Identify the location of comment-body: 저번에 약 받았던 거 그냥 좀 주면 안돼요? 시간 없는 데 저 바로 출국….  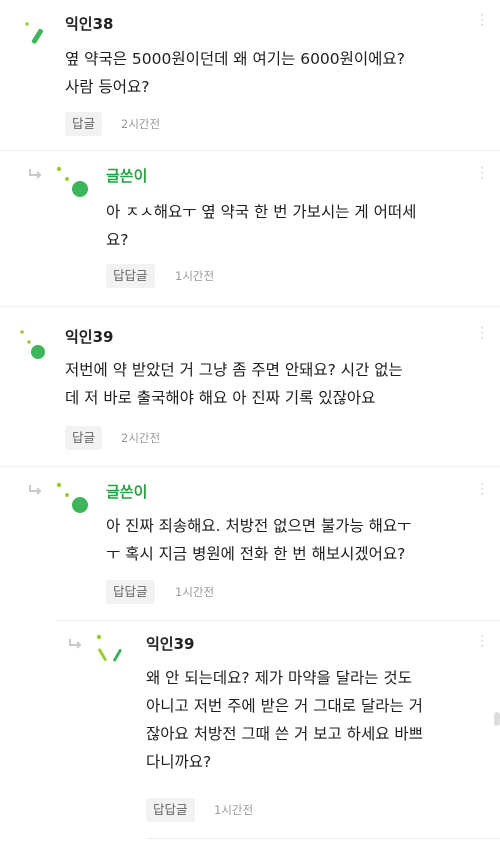
(234, 384).